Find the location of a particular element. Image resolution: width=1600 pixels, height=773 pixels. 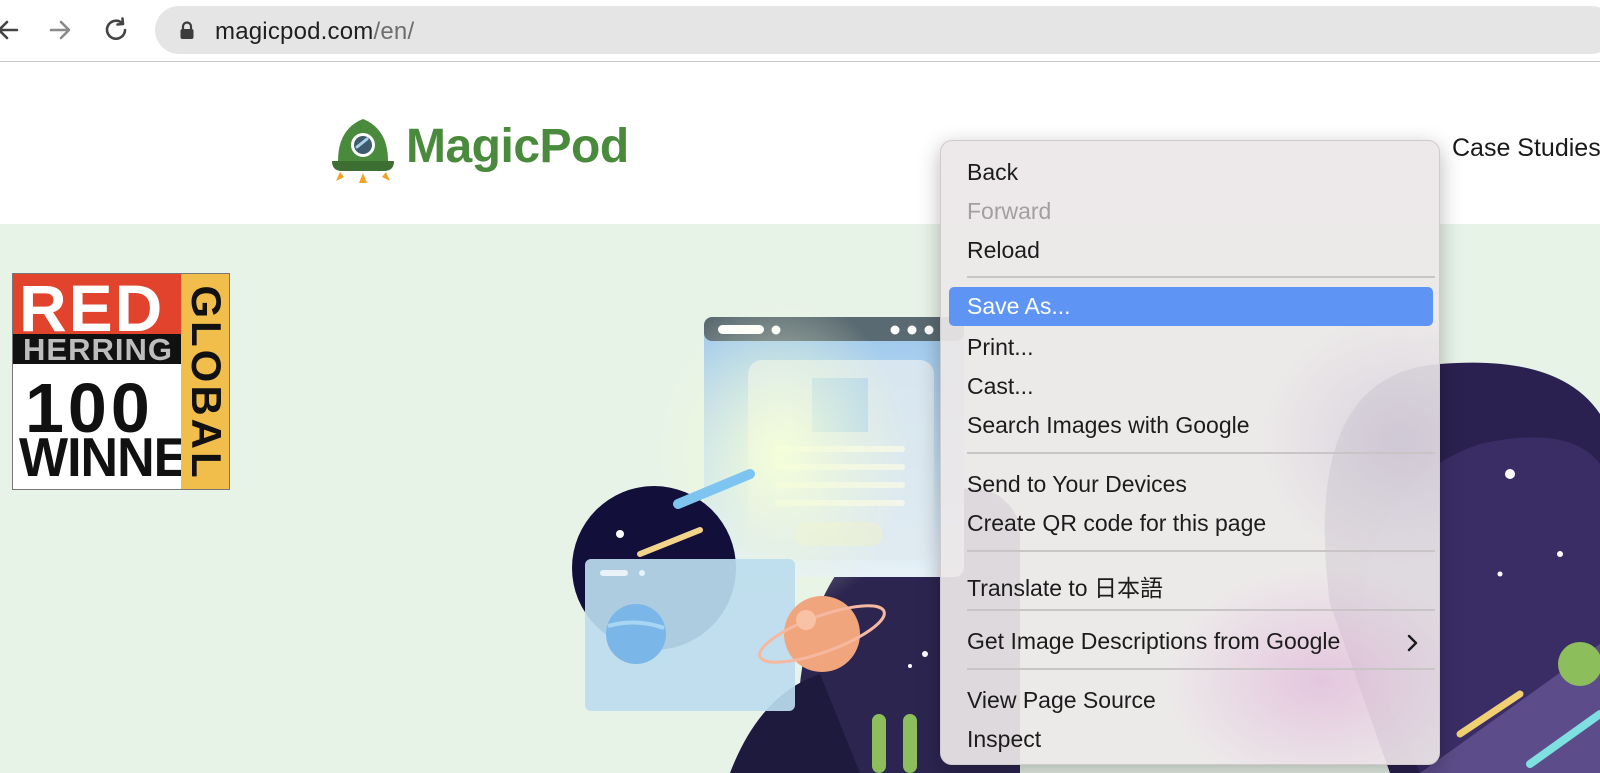

menu-item-label: Create QR code for this page is located at coordinates (1117, 523).